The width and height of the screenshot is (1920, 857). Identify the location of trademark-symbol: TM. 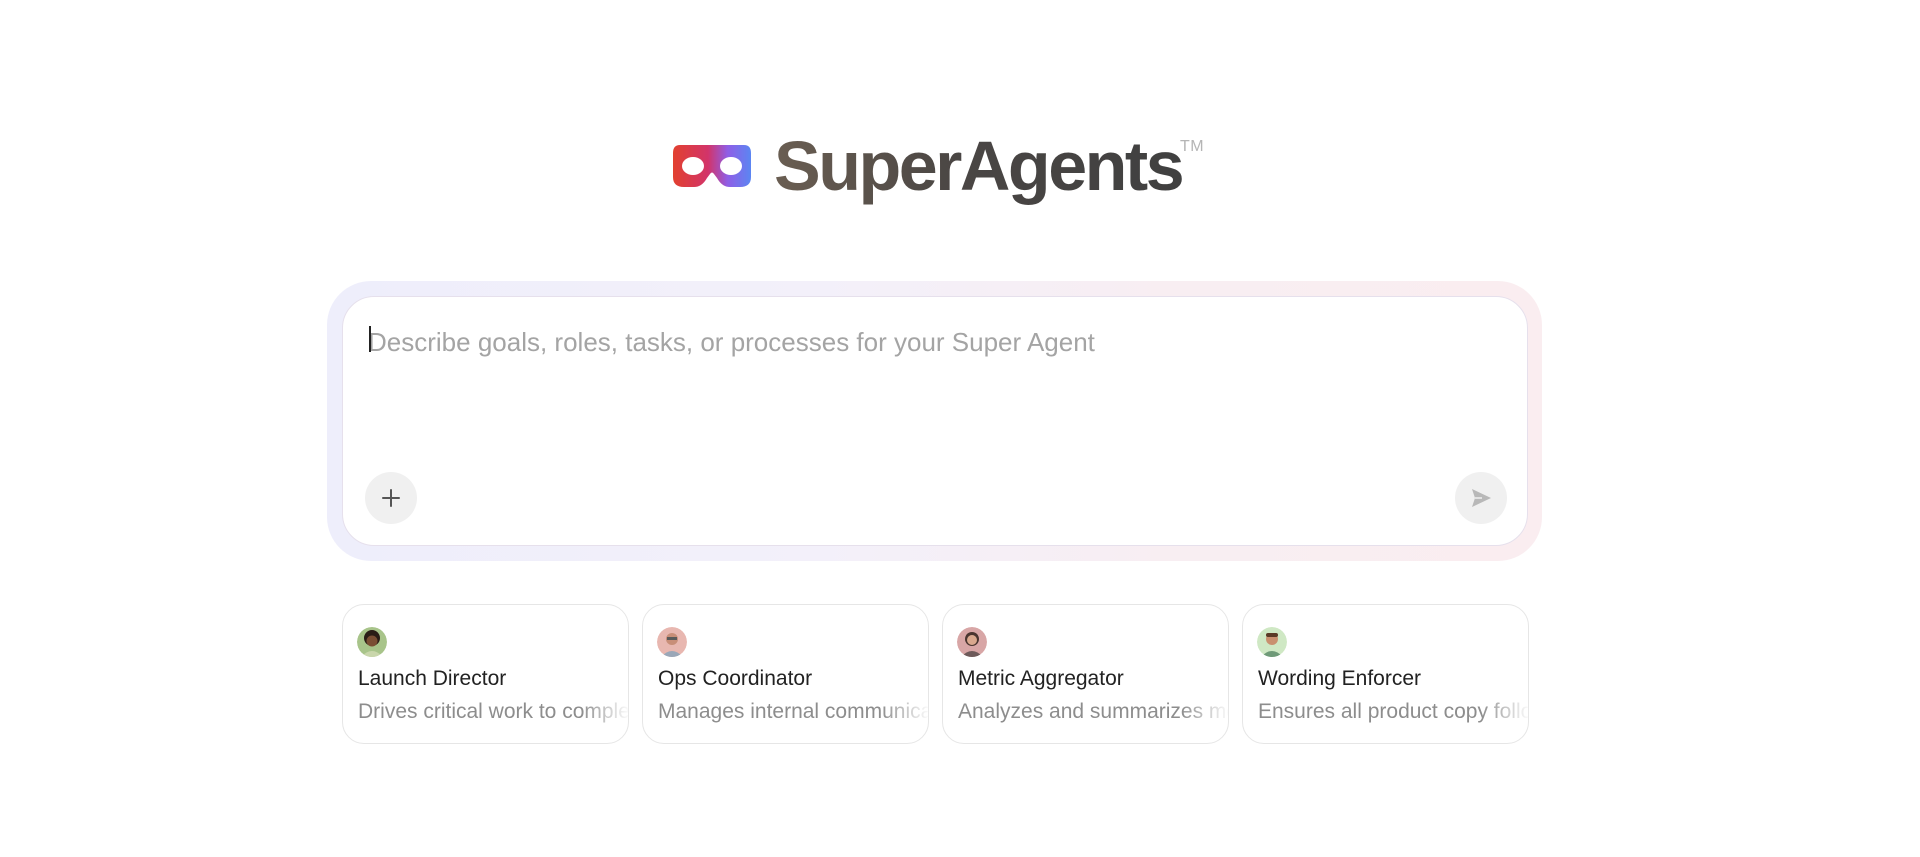
(1192, 146).